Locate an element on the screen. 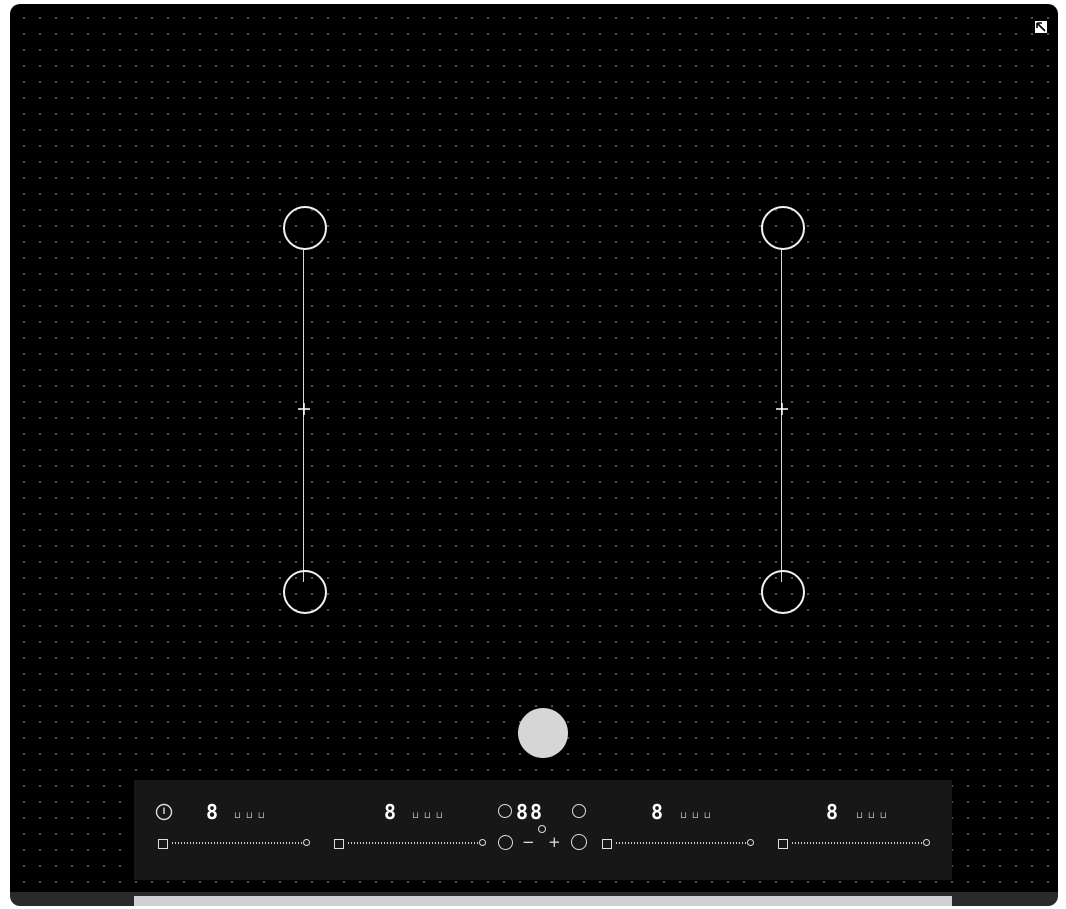  power-icon is located at coordinates (164, 812).